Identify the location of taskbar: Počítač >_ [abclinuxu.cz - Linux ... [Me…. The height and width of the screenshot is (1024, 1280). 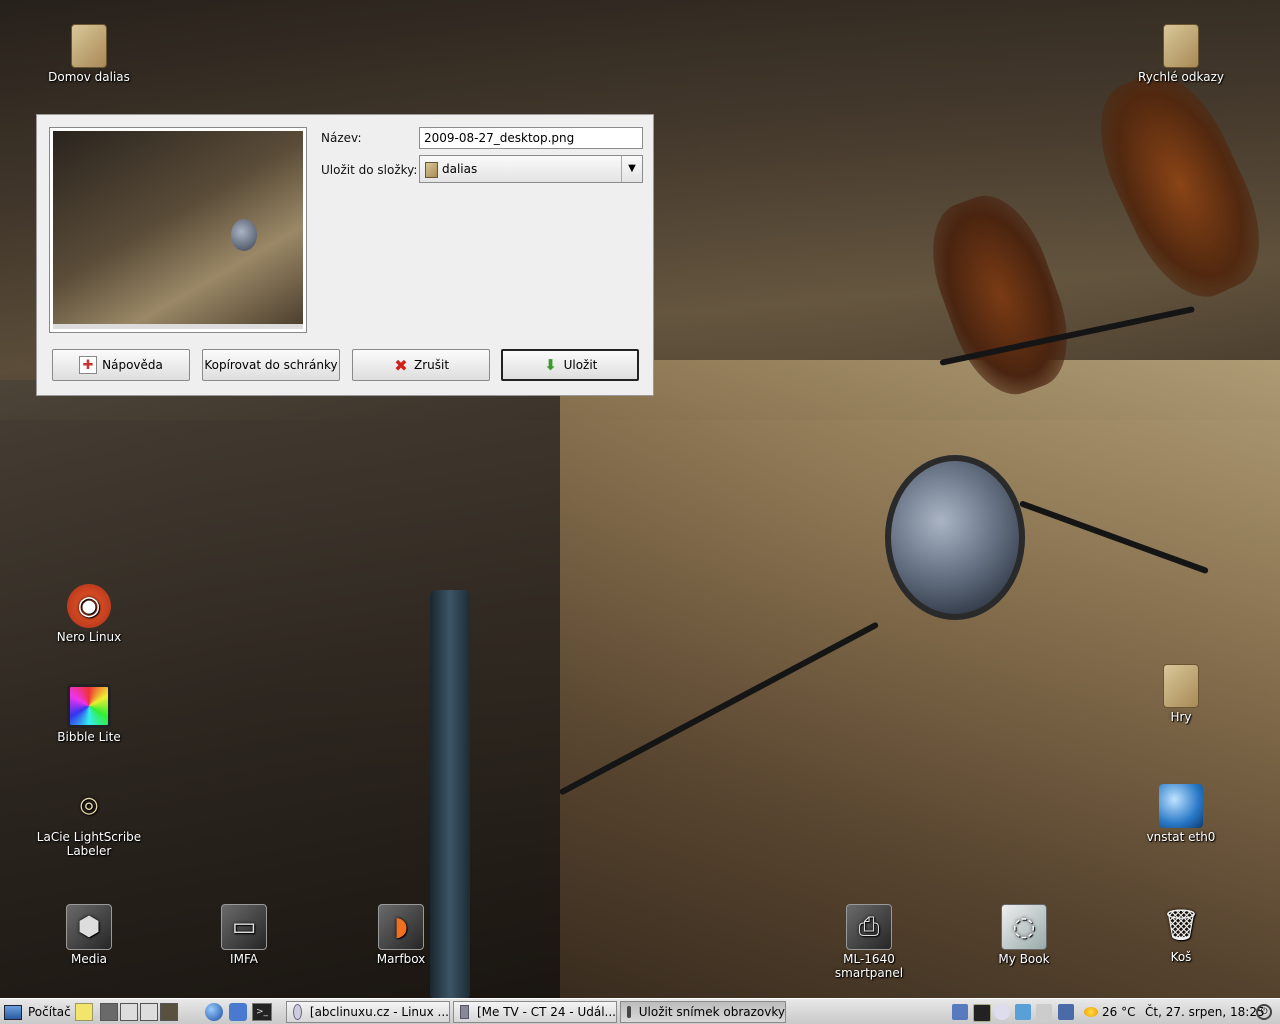
(640, 1011).